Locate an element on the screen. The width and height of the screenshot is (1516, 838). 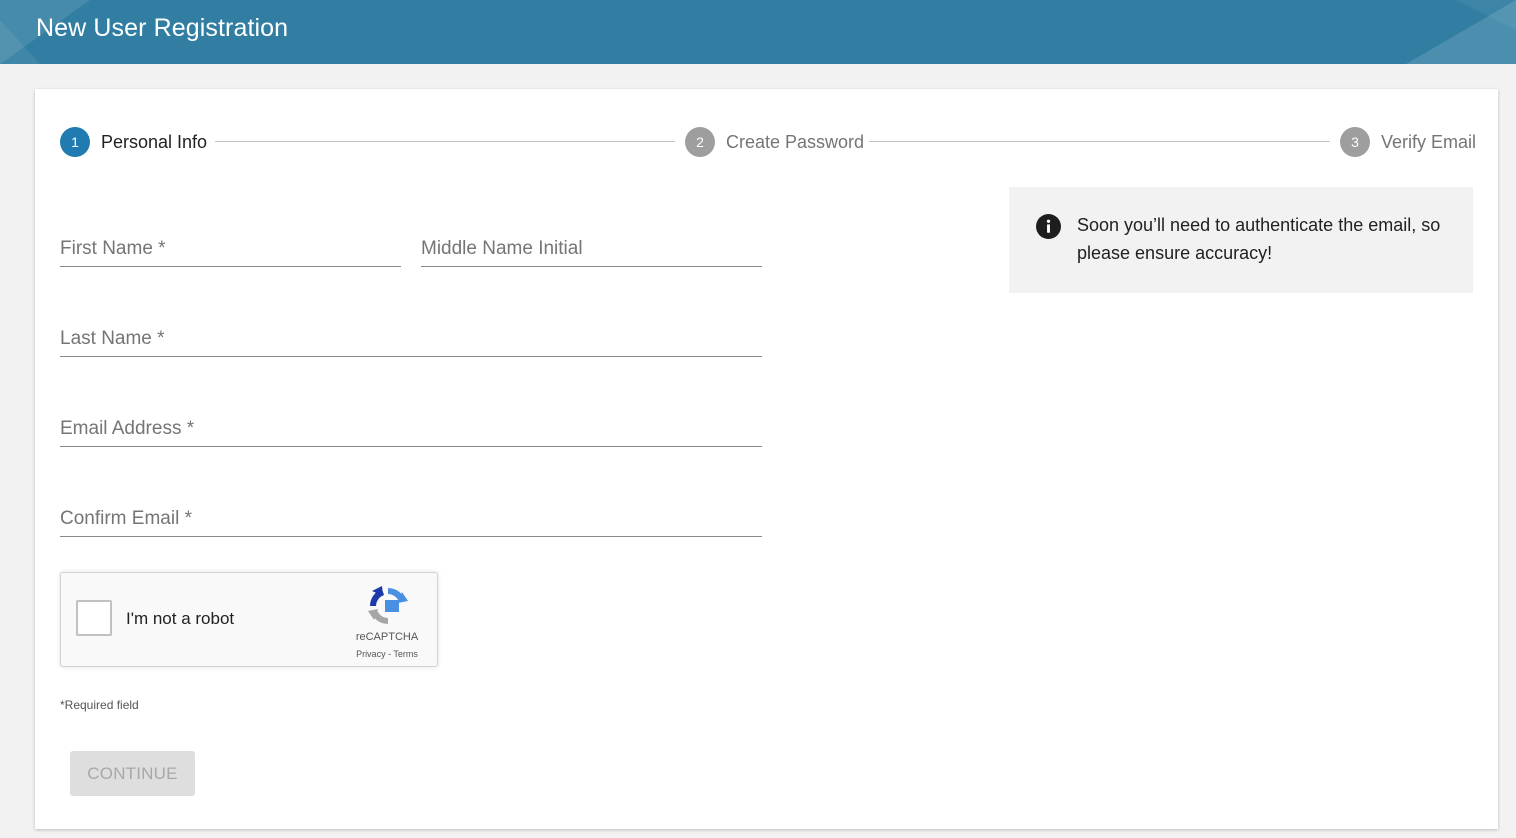
email-field is located at coordinates (411, 426).